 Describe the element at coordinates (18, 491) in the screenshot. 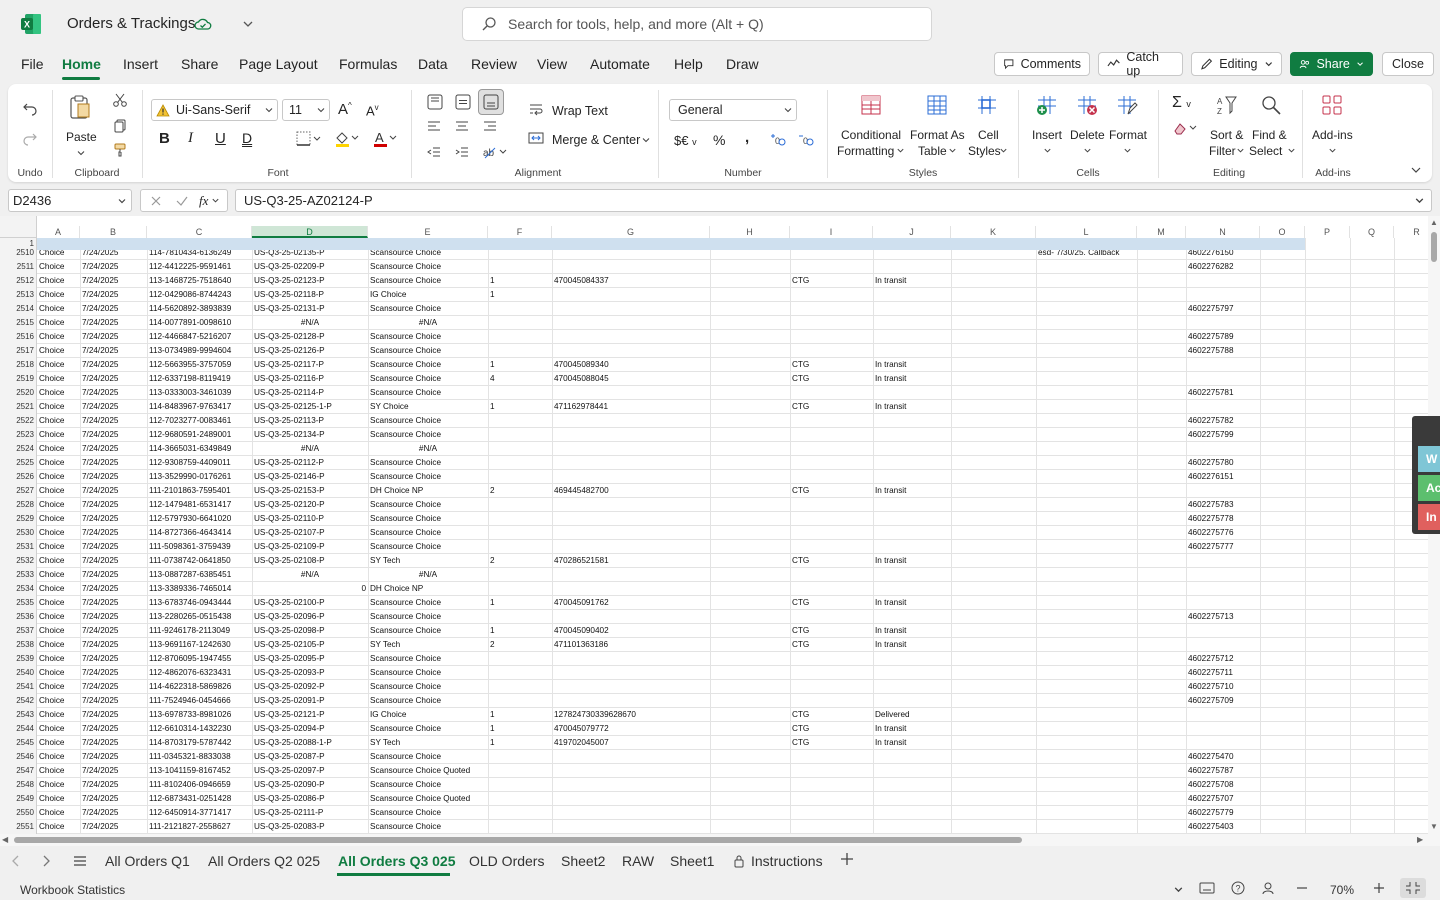

I see `row-header: 2527` at that location.